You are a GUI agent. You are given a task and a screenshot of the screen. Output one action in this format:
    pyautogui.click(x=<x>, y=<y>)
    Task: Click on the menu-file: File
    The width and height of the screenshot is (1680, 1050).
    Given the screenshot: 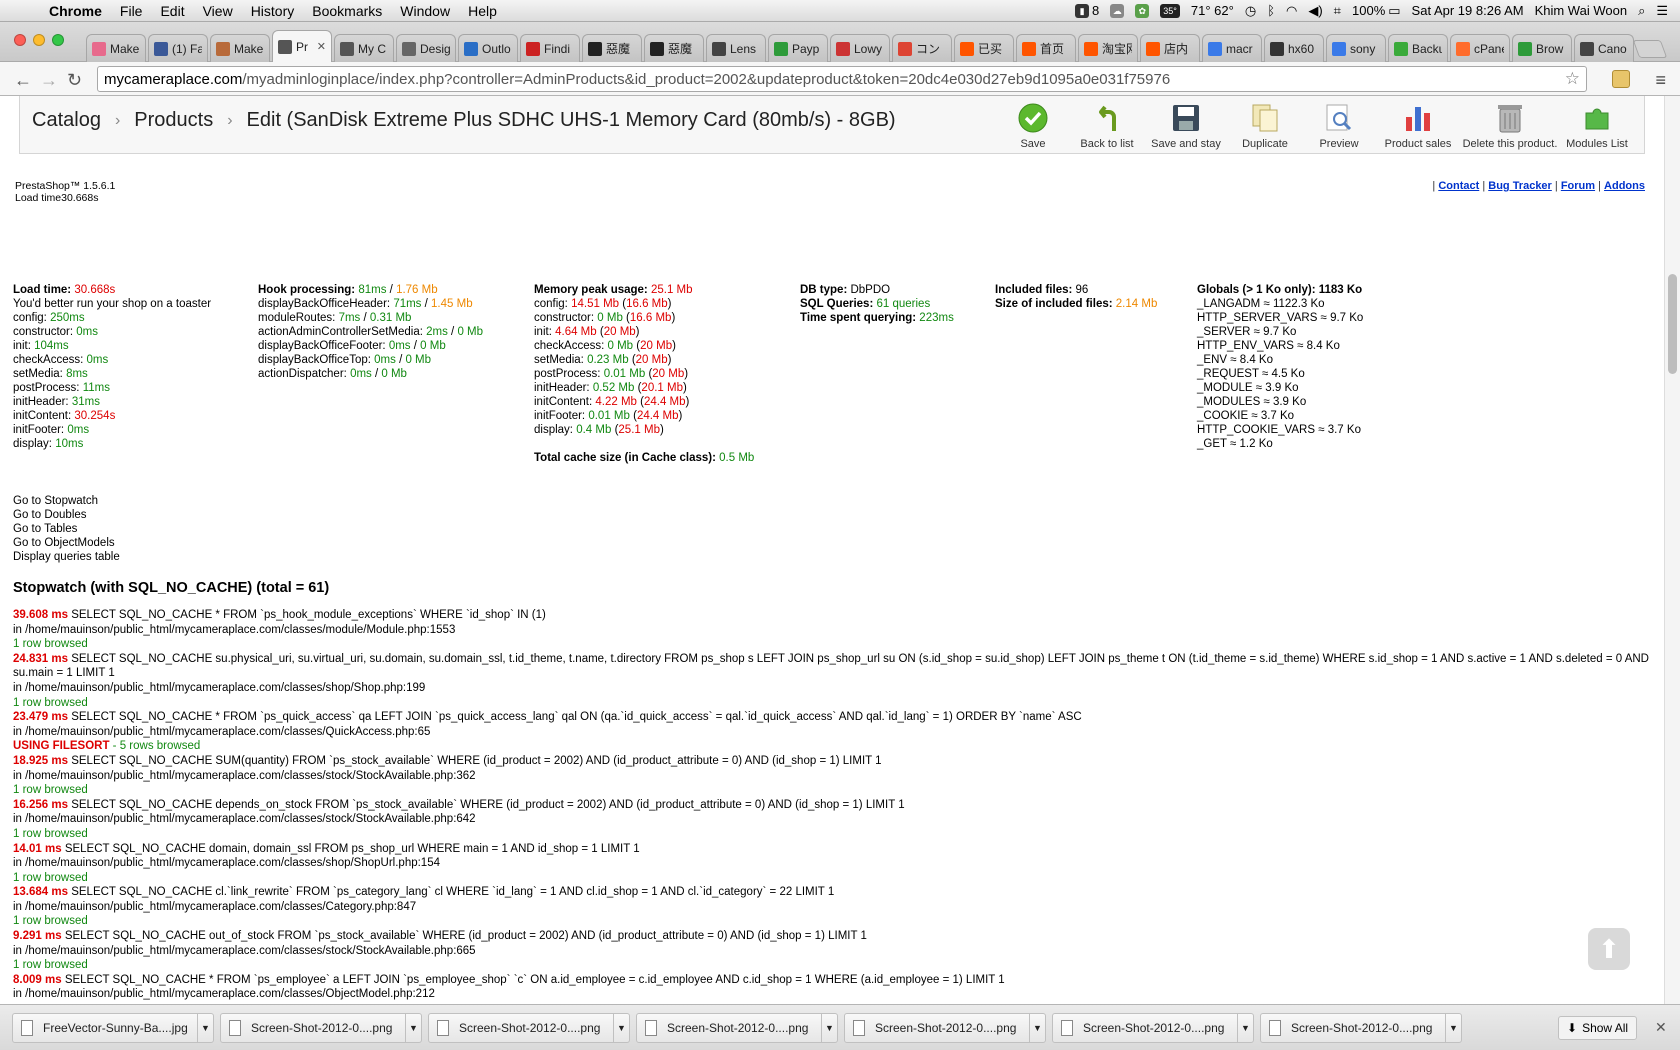 What is the action you would take?
    pyautogui.click(x=131, y=11)
    